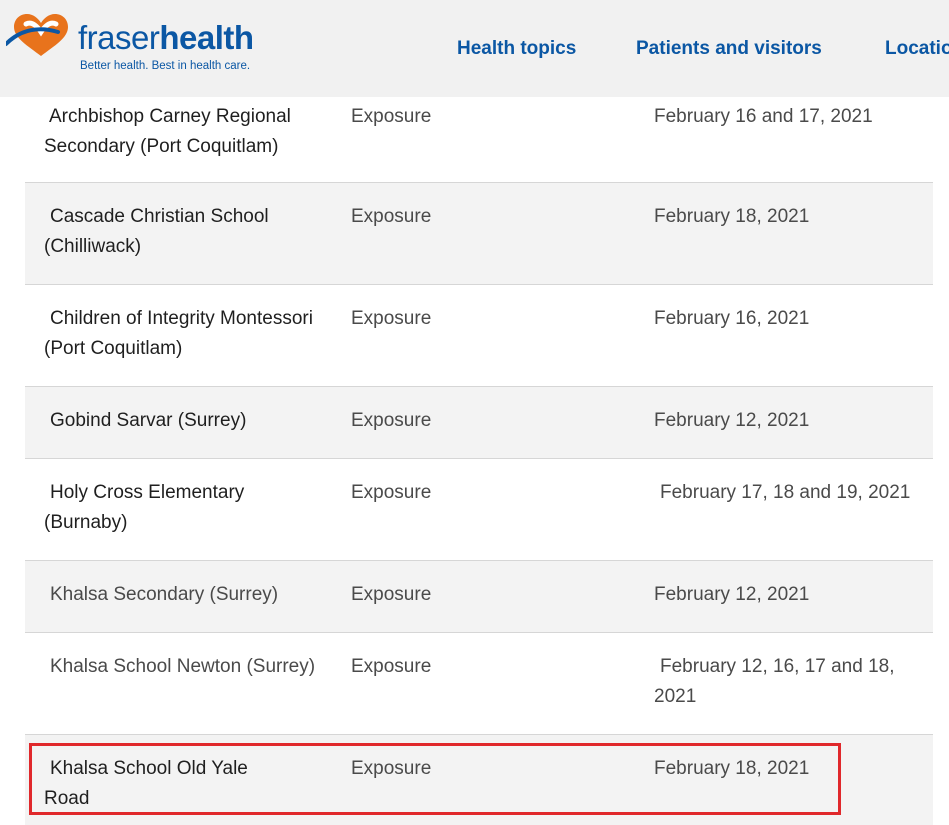 The height and width of the screenshot is (825, 949). What do you see at coordinates (729, 49) in the screenshot?
I see `nav-patients-and-visitors: Patients and visitors` at bounding box center [729, 49].